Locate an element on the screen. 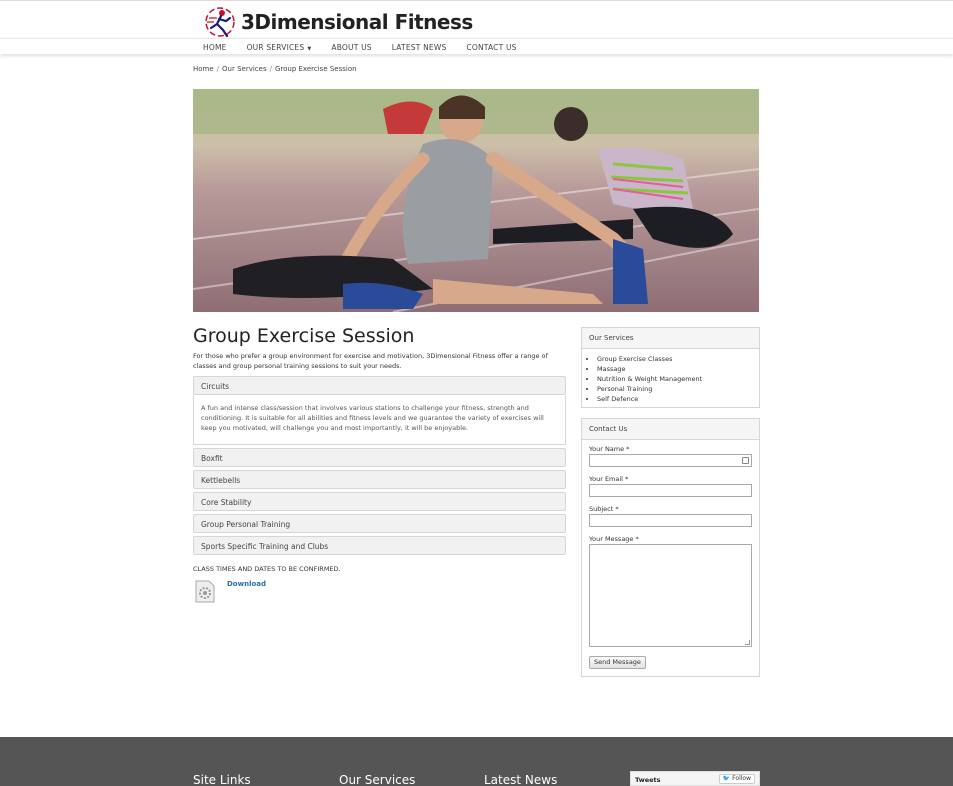  accordion-kettlebells: Kettlebells is located at coordinates (379, 479).